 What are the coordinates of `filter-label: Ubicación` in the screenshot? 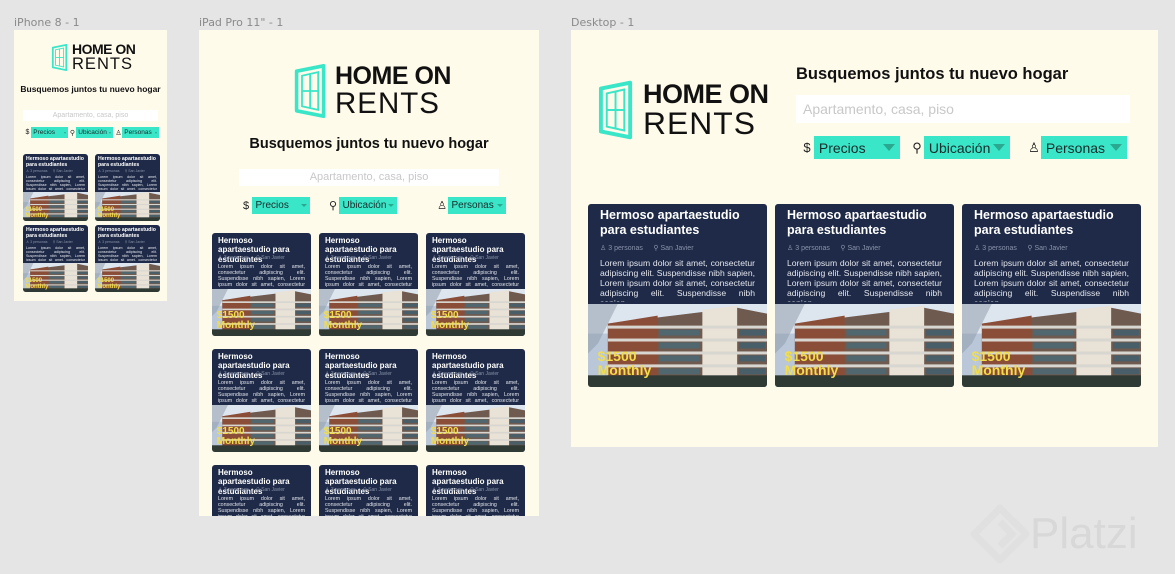 It's located at (92, 132).